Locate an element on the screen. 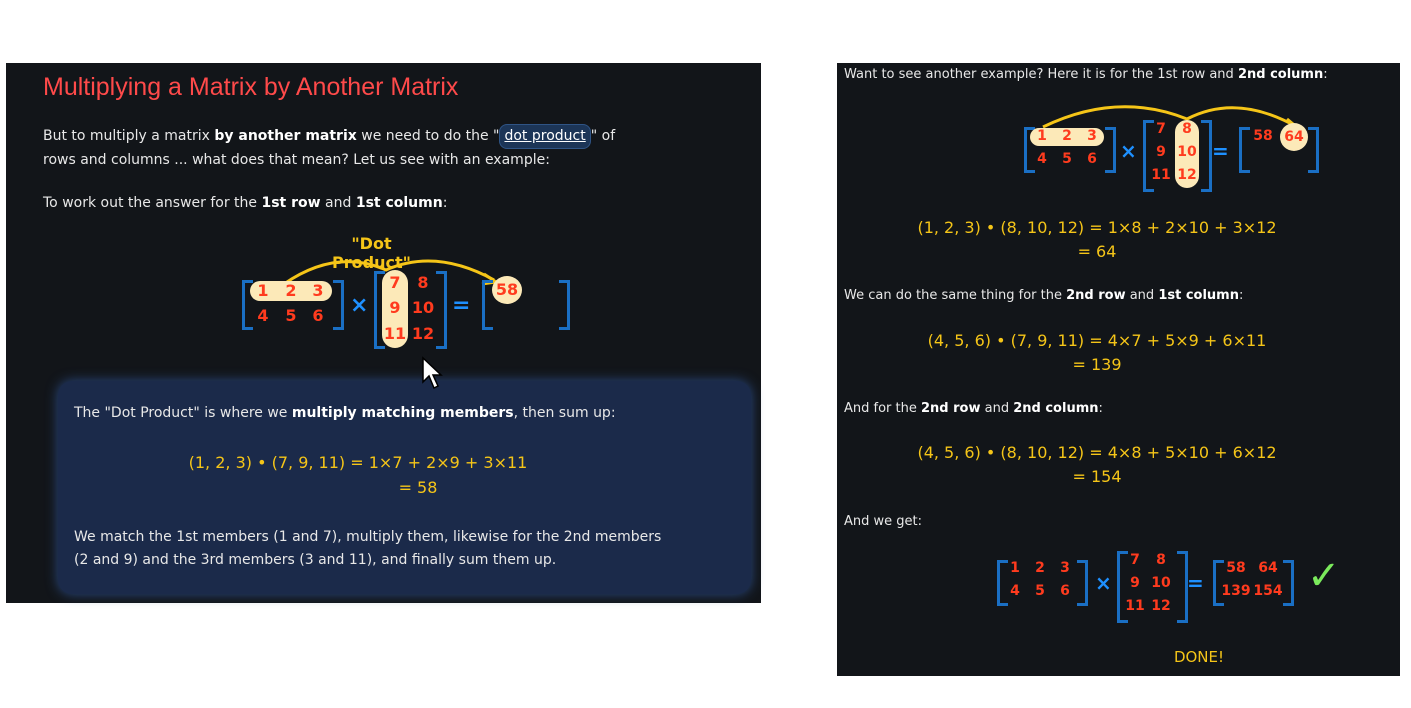 The width and height of the screenshot is (1411, 708). bold-text: 1st row is located at coordinates (291, 203).